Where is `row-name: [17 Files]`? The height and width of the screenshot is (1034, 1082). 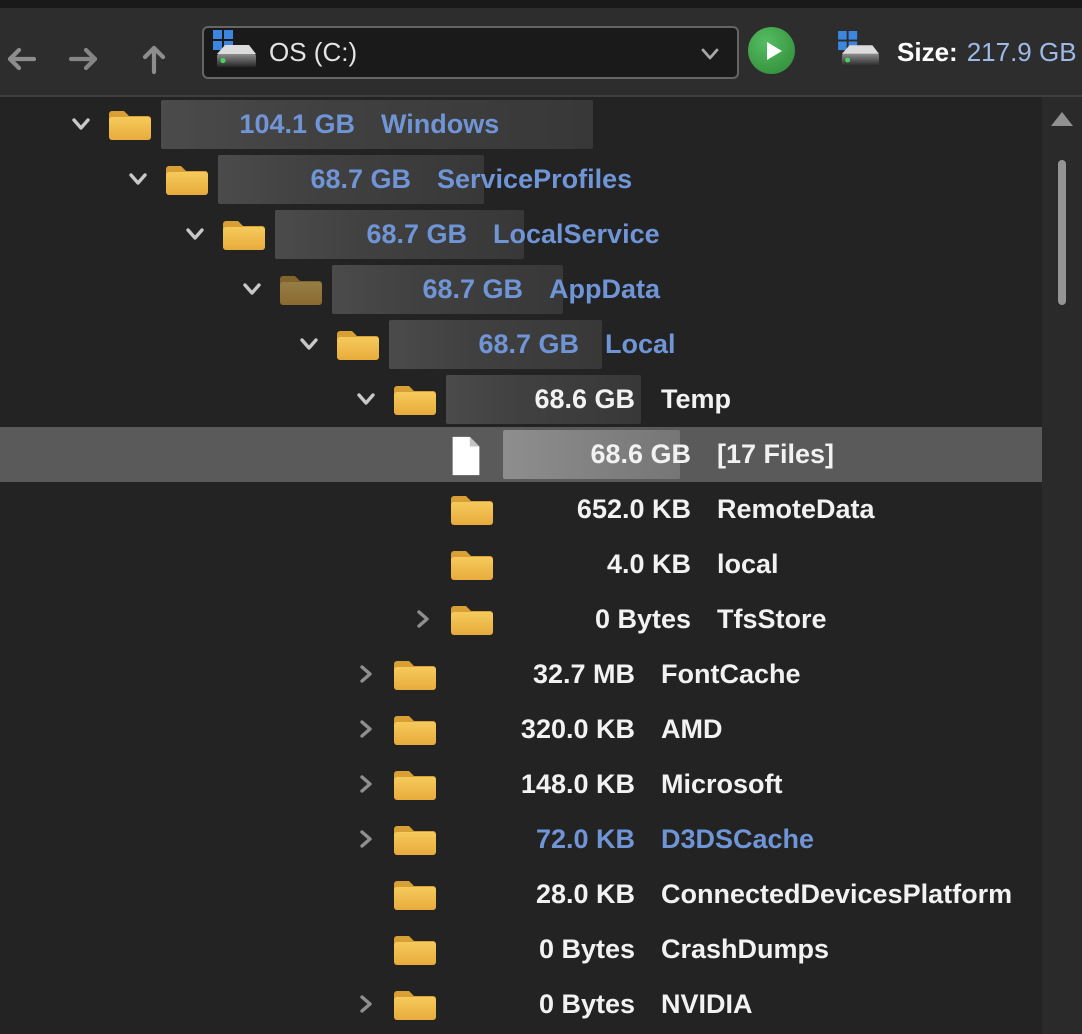 row-name: [17 Files] is located at coordinates (776, 454).